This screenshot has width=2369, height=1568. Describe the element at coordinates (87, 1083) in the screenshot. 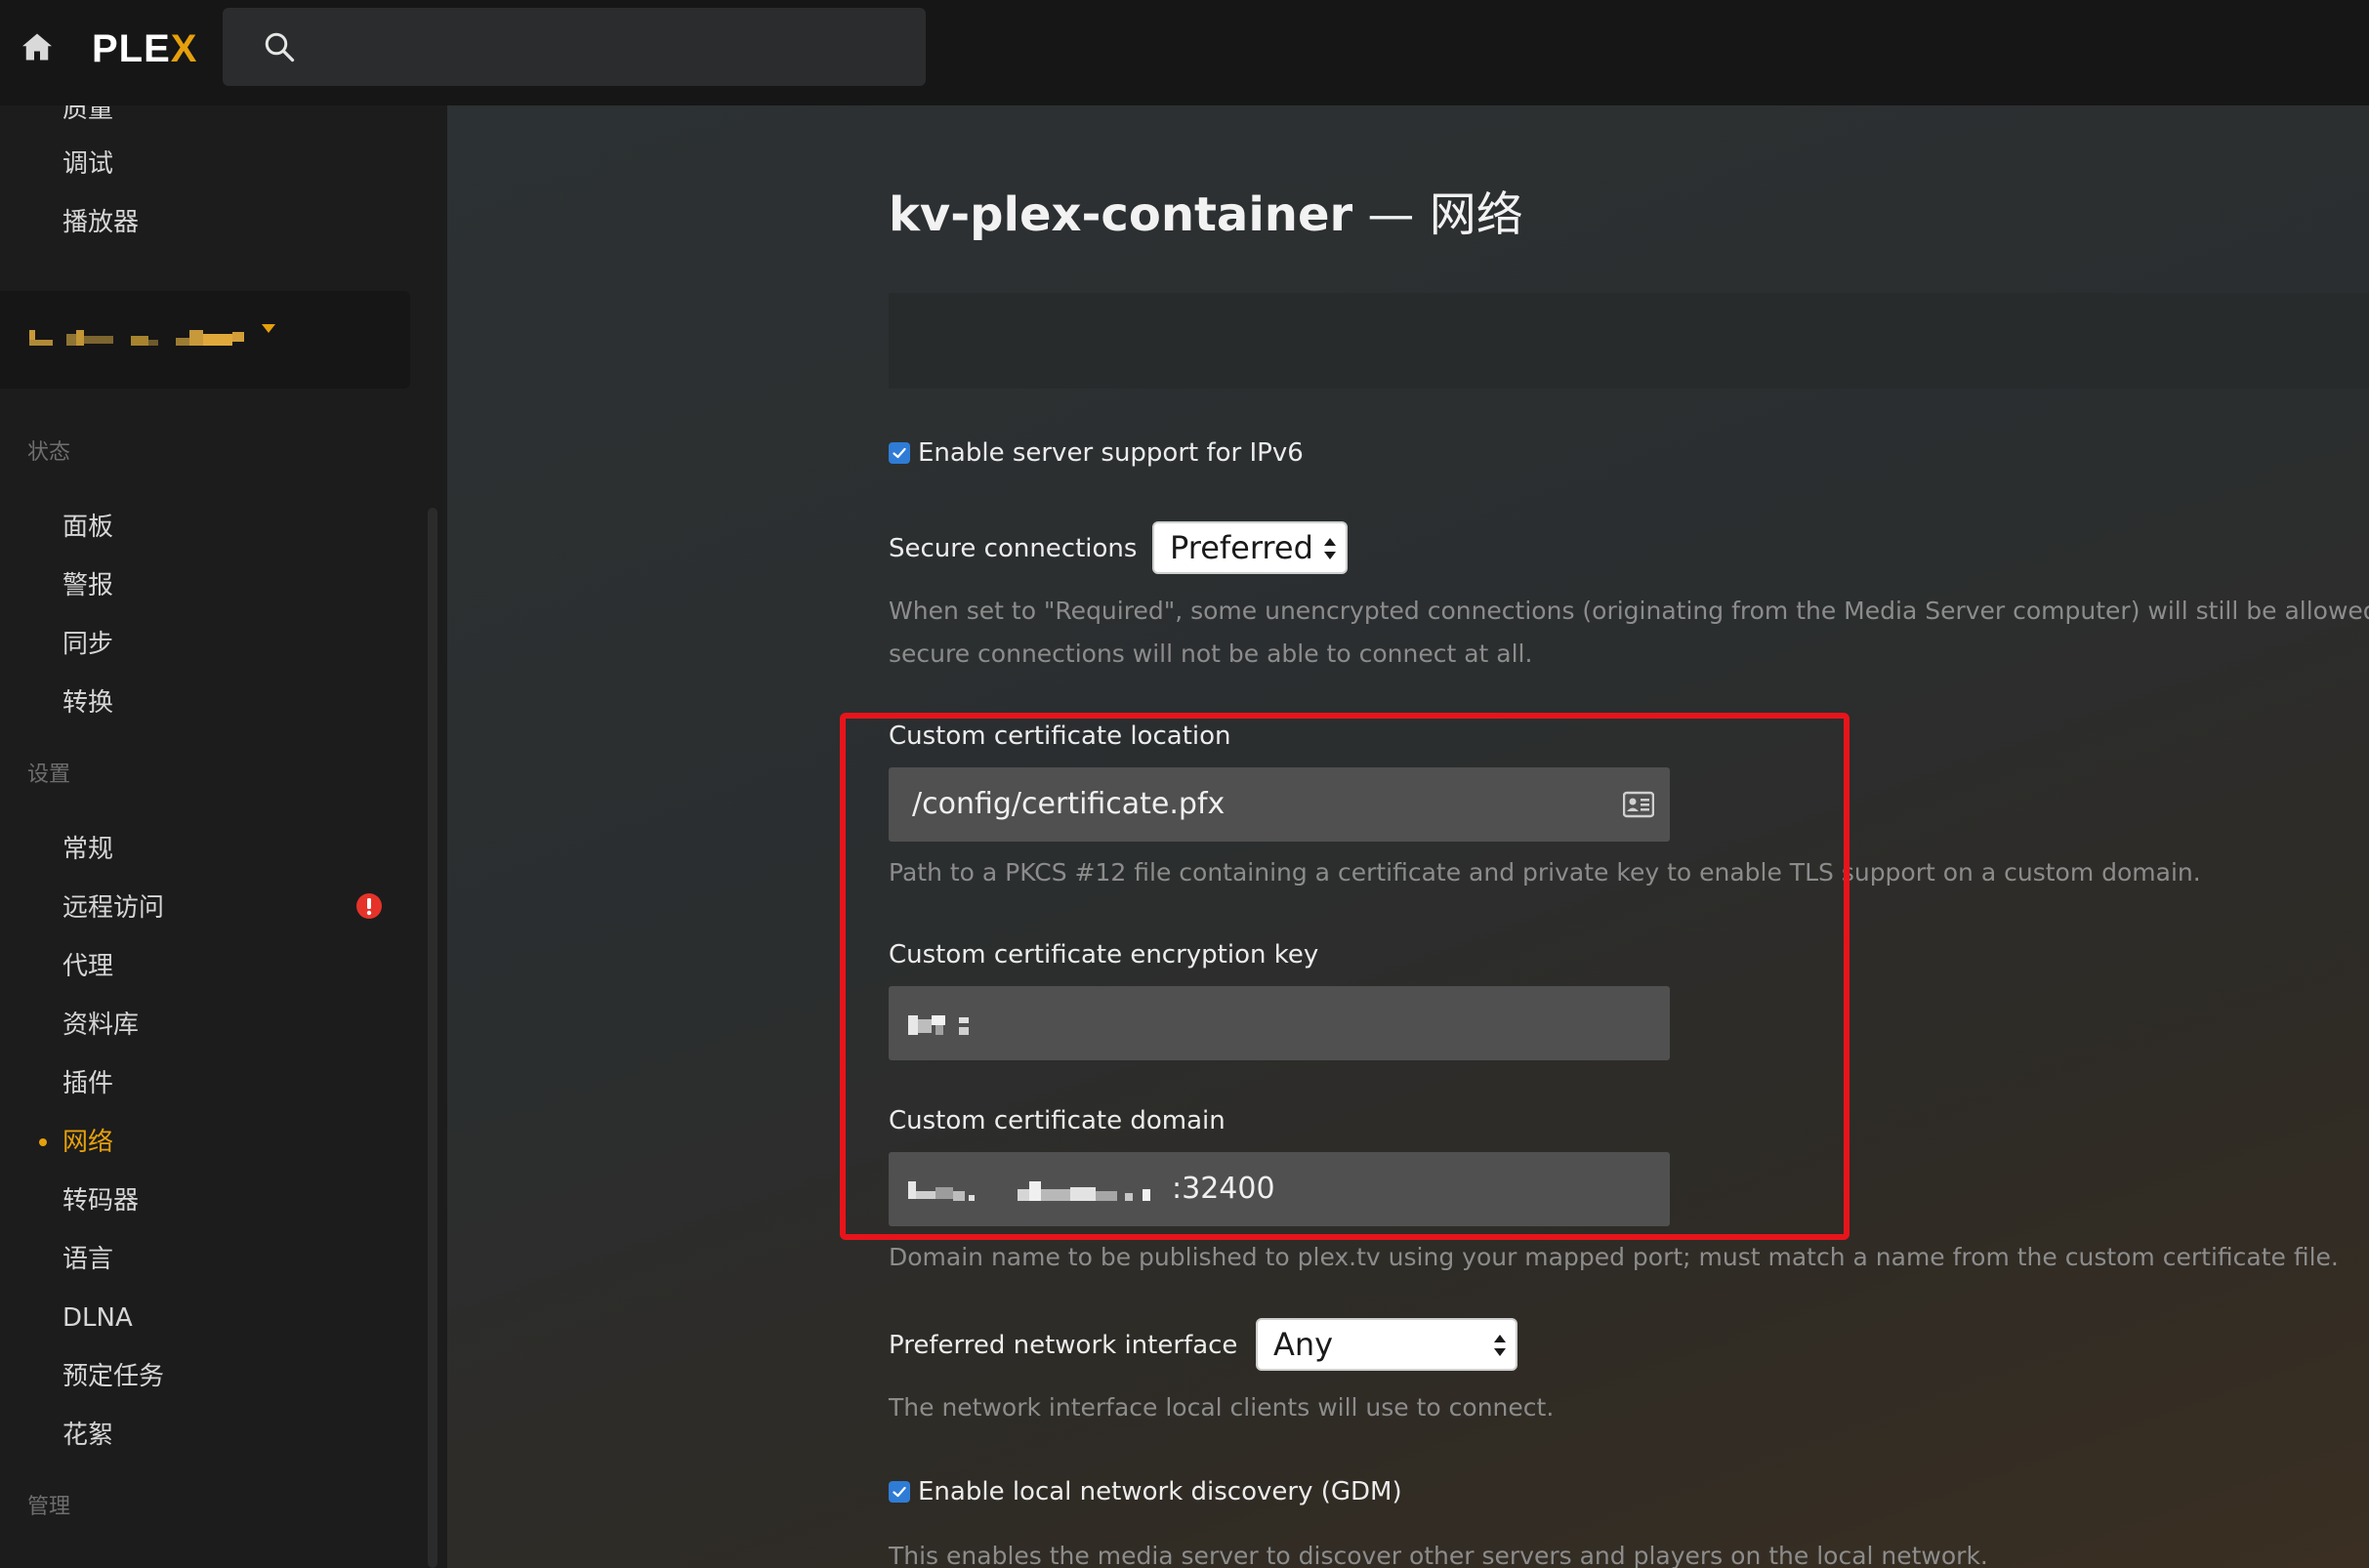

I see `sidebar-item-plugins: 插件` at that location.